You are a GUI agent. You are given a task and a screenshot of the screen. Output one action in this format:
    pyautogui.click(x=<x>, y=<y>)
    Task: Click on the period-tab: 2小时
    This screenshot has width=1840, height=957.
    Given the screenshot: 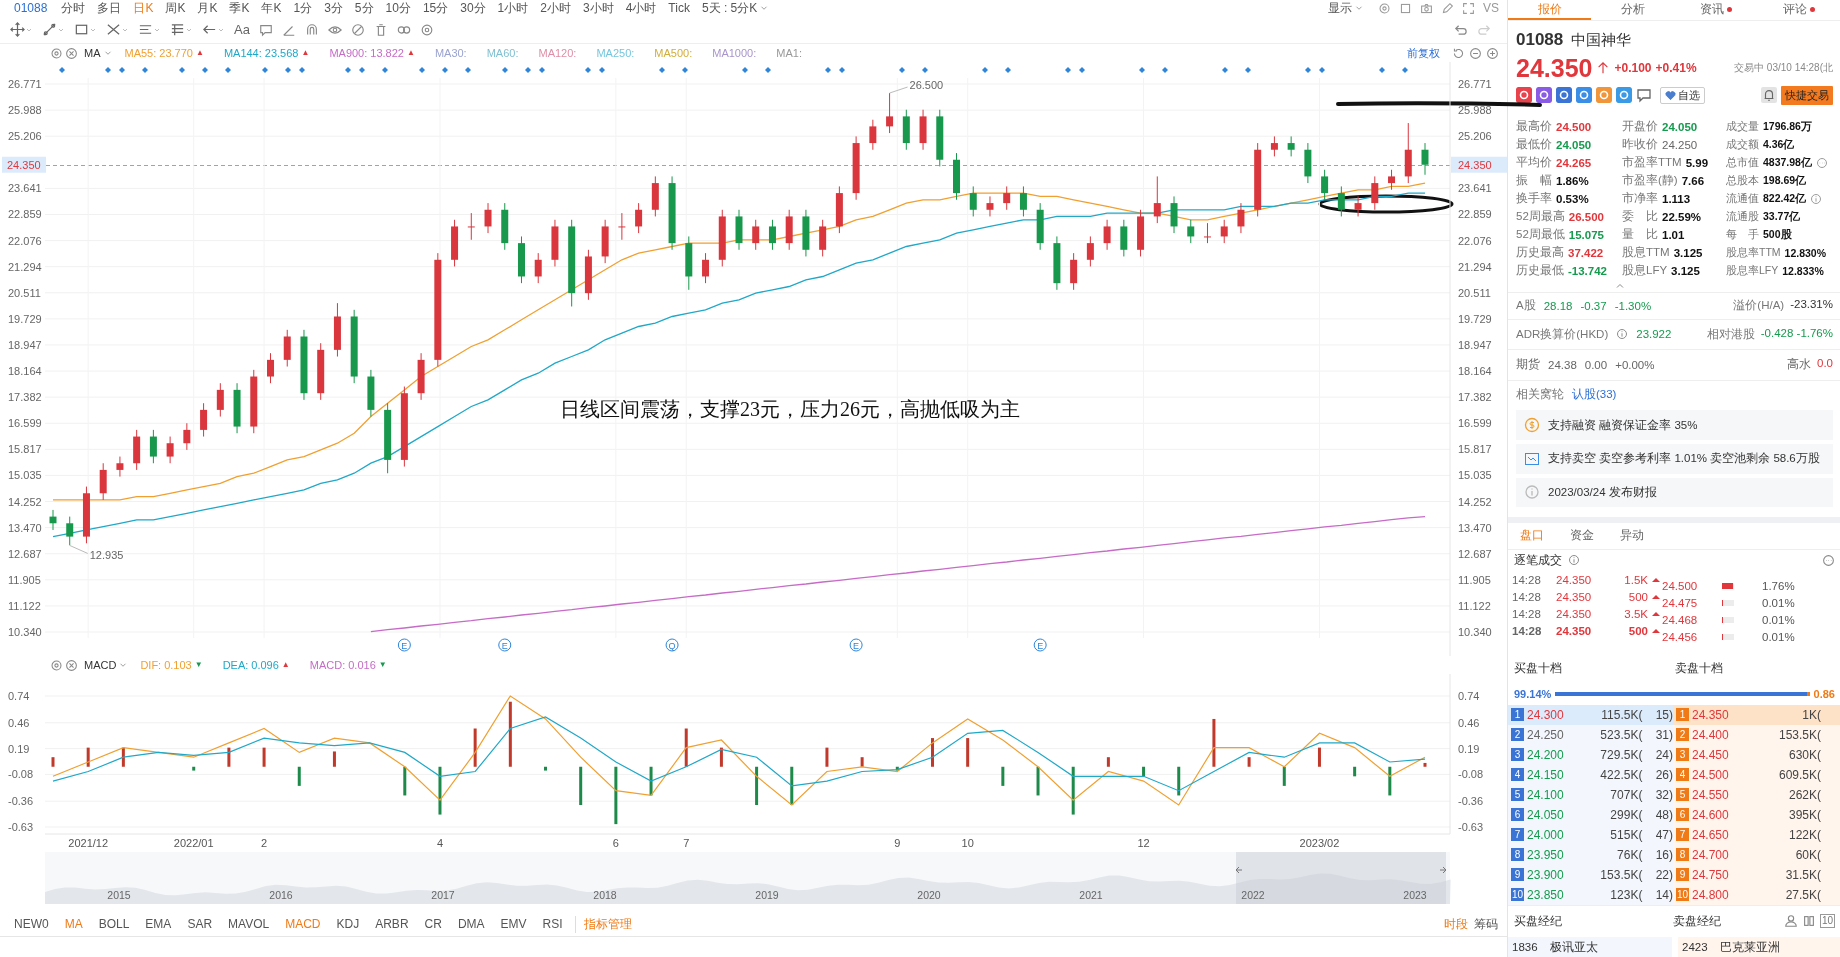 What is the action you would take?
    pyautogui.click(x=555, y=8)
    